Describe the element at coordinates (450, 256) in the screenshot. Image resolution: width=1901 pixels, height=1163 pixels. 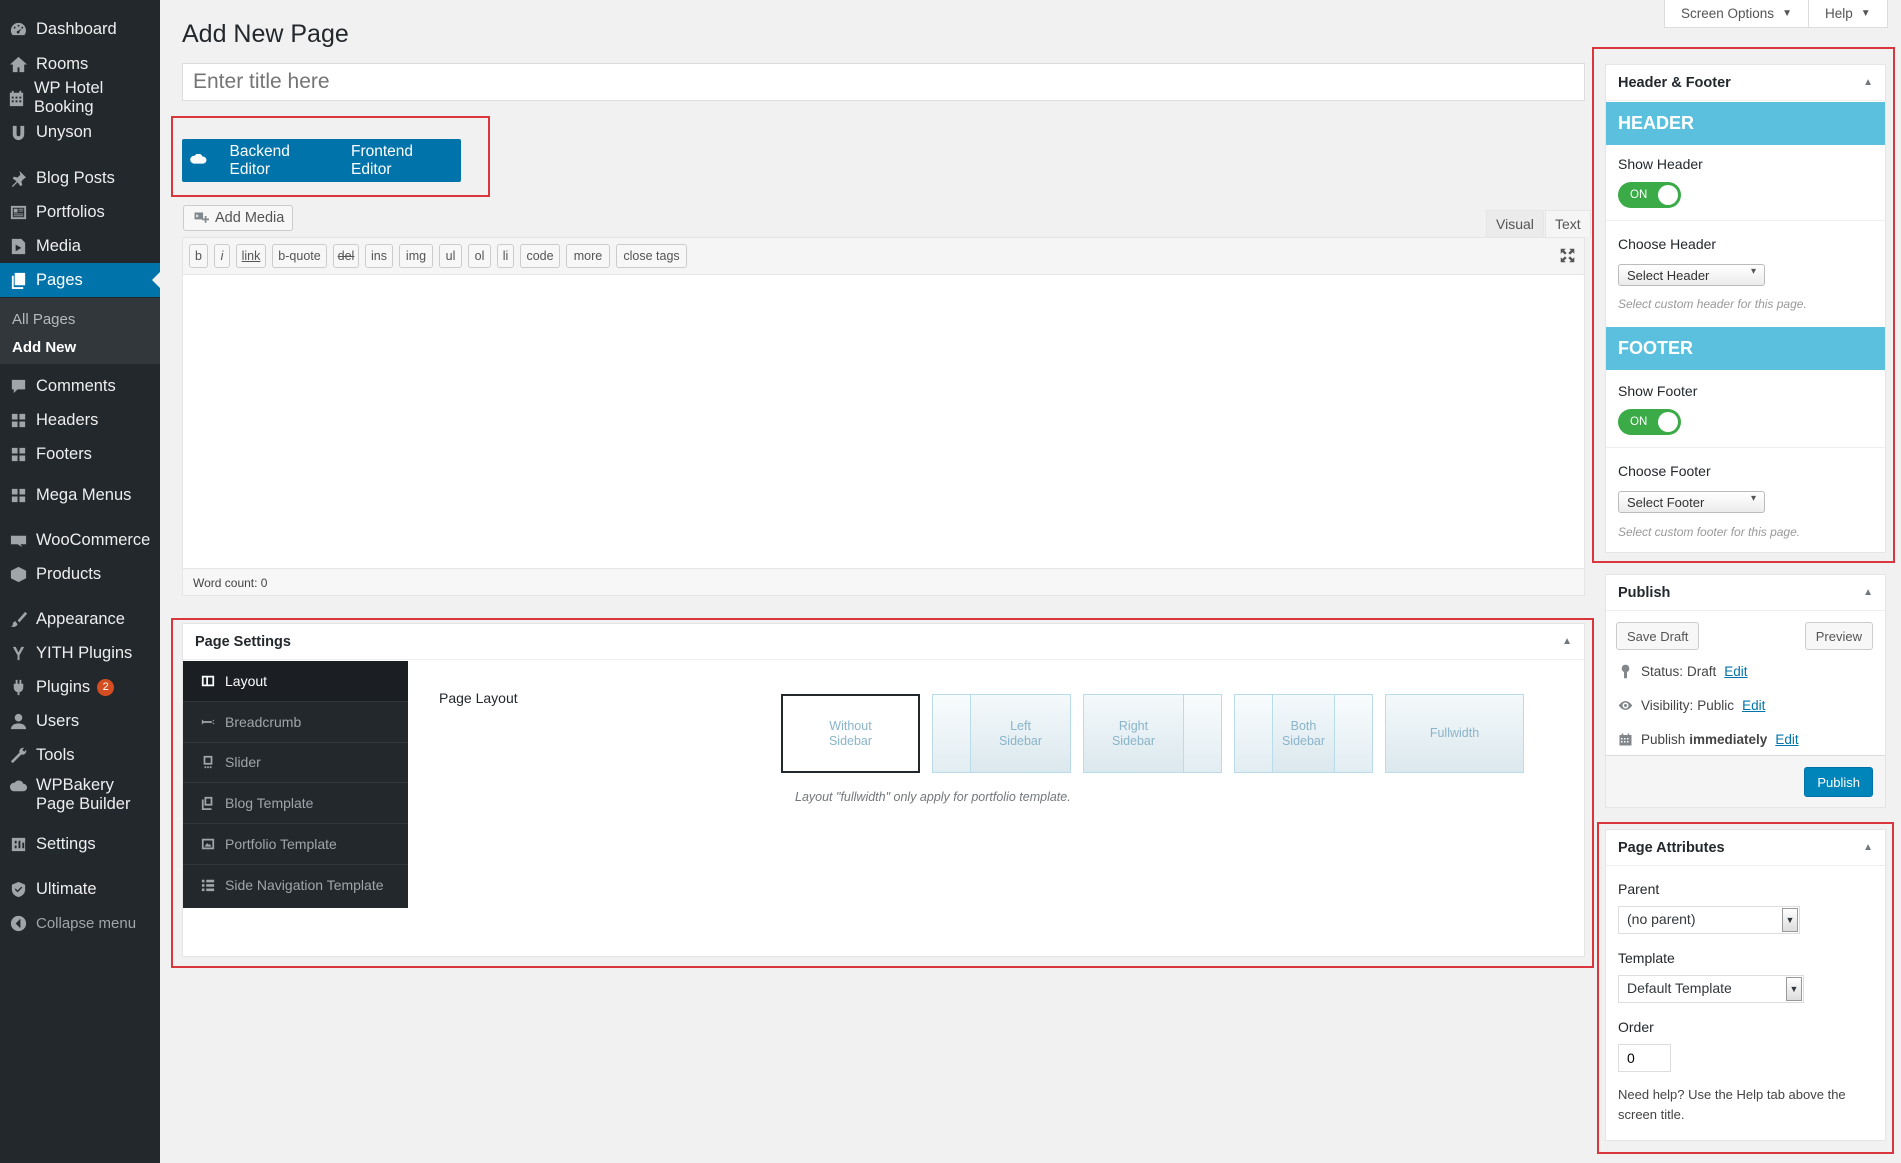
I see `qt-ul-button: ul` at that location.